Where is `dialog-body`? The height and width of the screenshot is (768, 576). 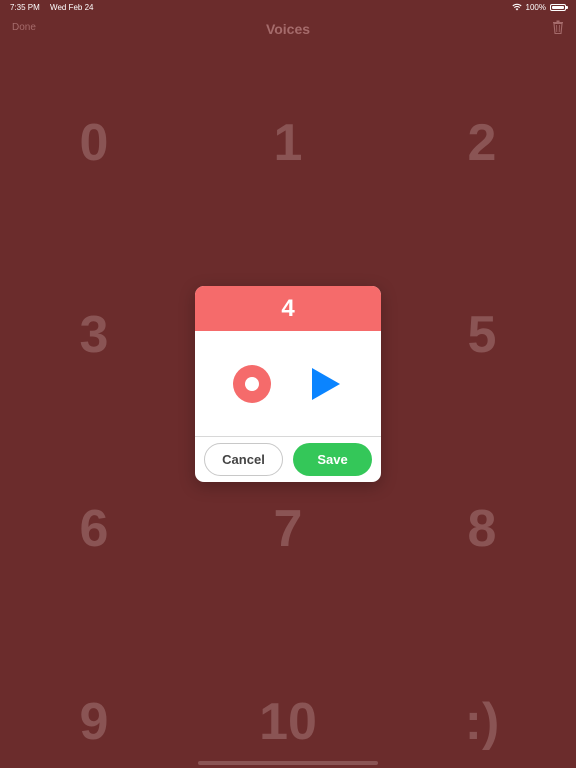 dialog-body is located at coordinates (288, 384).